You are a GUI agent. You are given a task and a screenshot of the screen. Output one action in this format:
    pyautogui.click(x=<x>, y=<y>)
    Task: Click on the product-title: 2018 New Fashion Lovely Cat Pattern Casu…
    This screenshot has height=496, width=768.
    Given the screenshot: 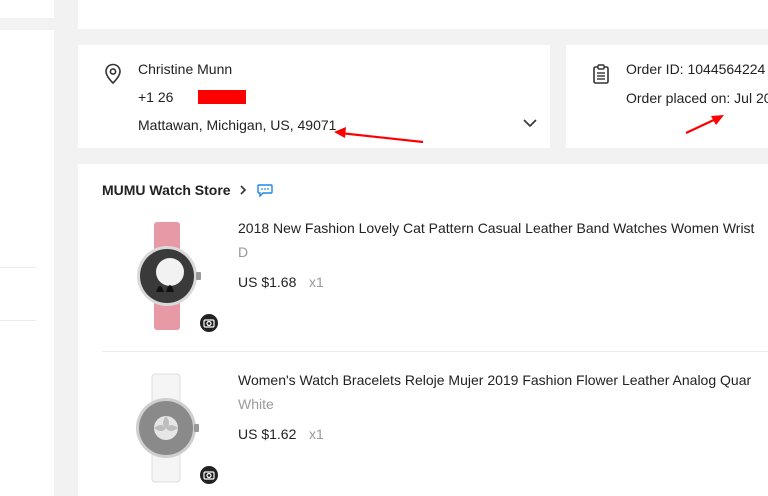 What is the action you would take?
    pyautogui.click(x=496, y=228)
    